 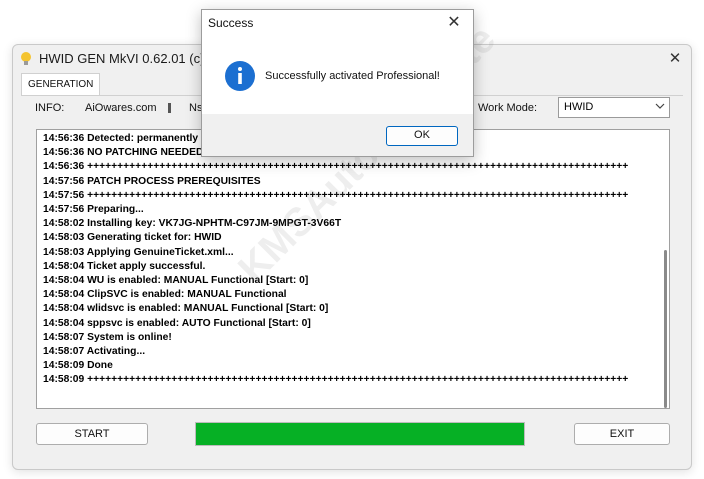 I want to click on info-site-link: AiOwares.com, so click(x=121, y=108).